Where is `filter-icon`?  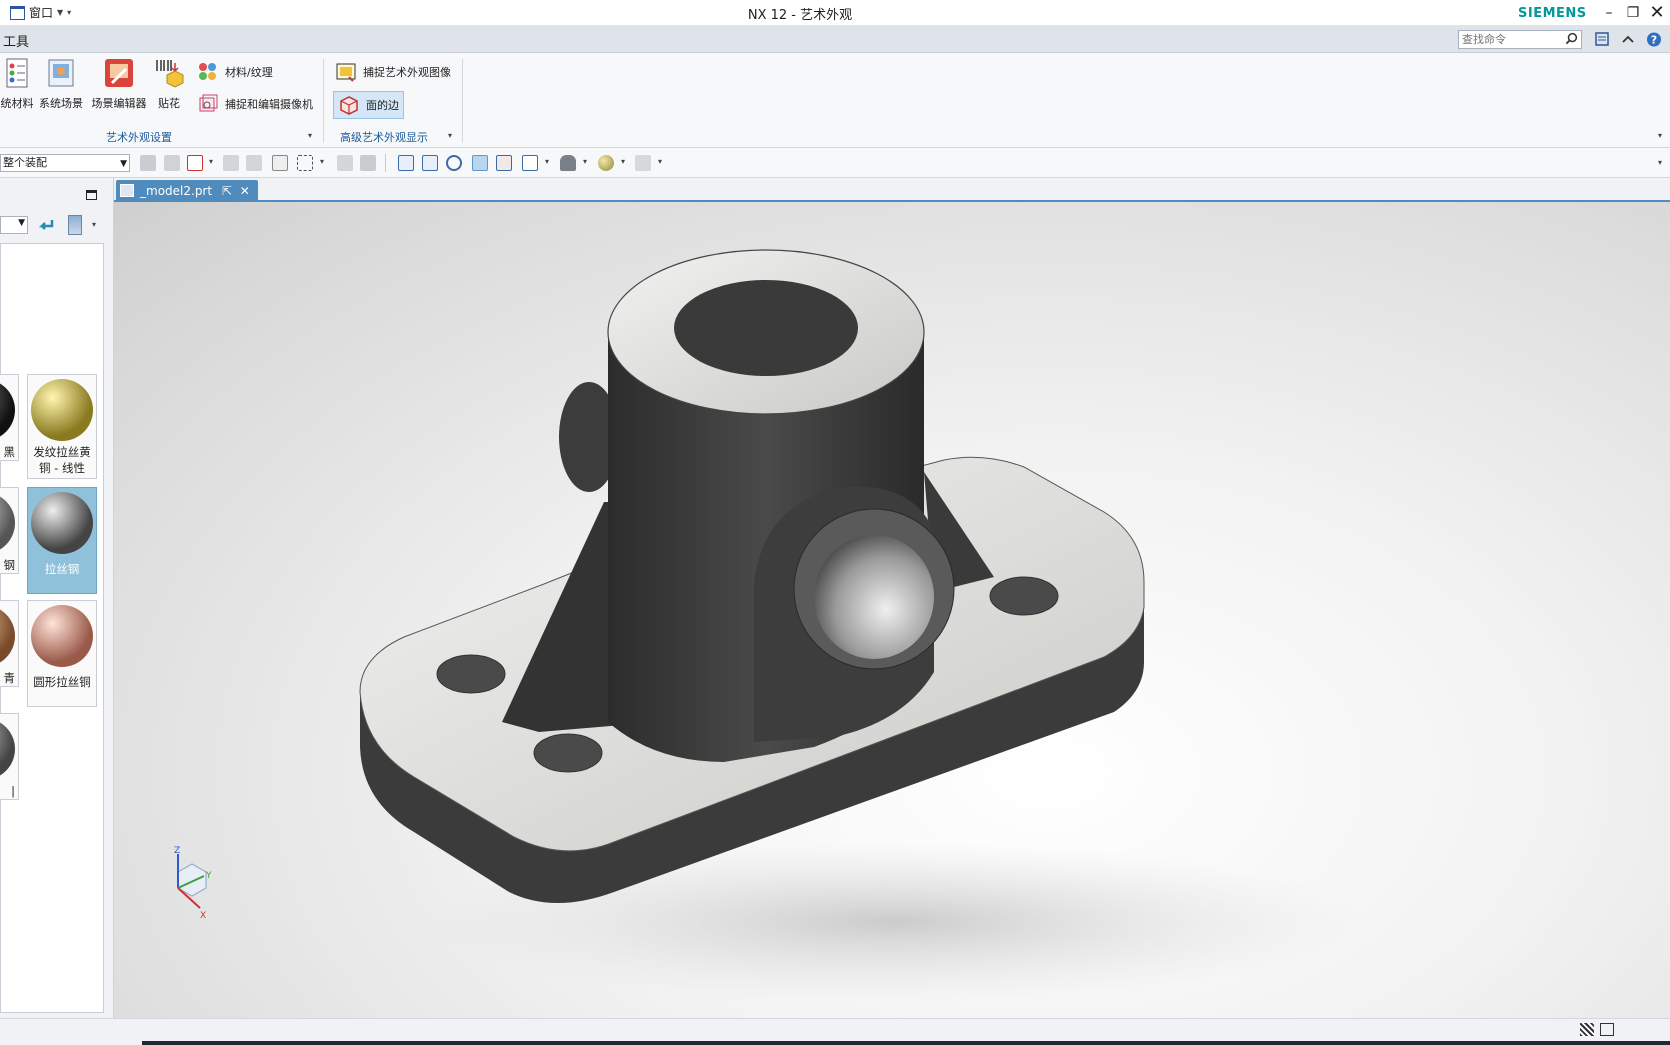 filter-icon is located at coordinates (172, 163).